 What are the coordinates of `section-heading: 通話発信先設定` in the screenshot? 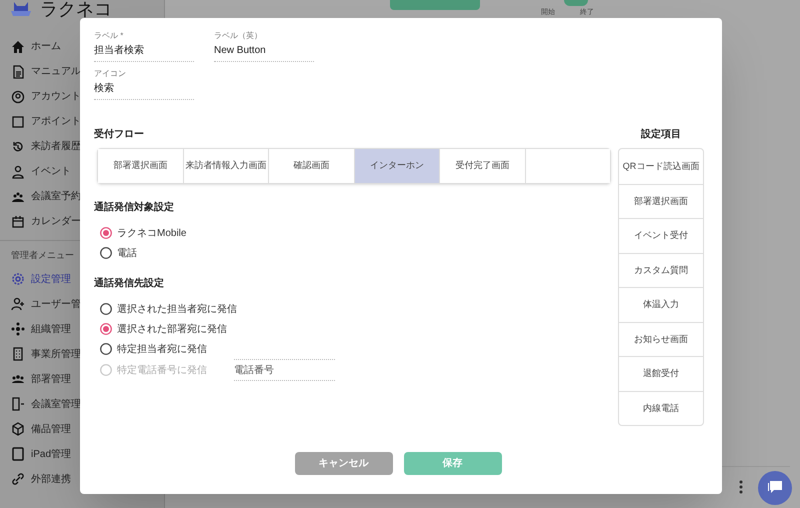 It's located at (129, 284).